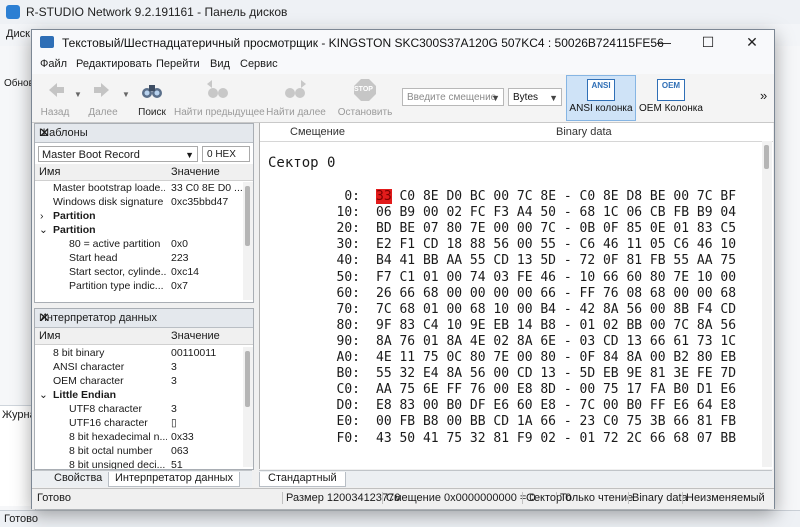 Image resolution: width=800 pixels, height=527 pixels. What do you see at coordinates (348, 277) in the screenshot?
I see `hex-offset: 50:` at bounding box center [348, 277].